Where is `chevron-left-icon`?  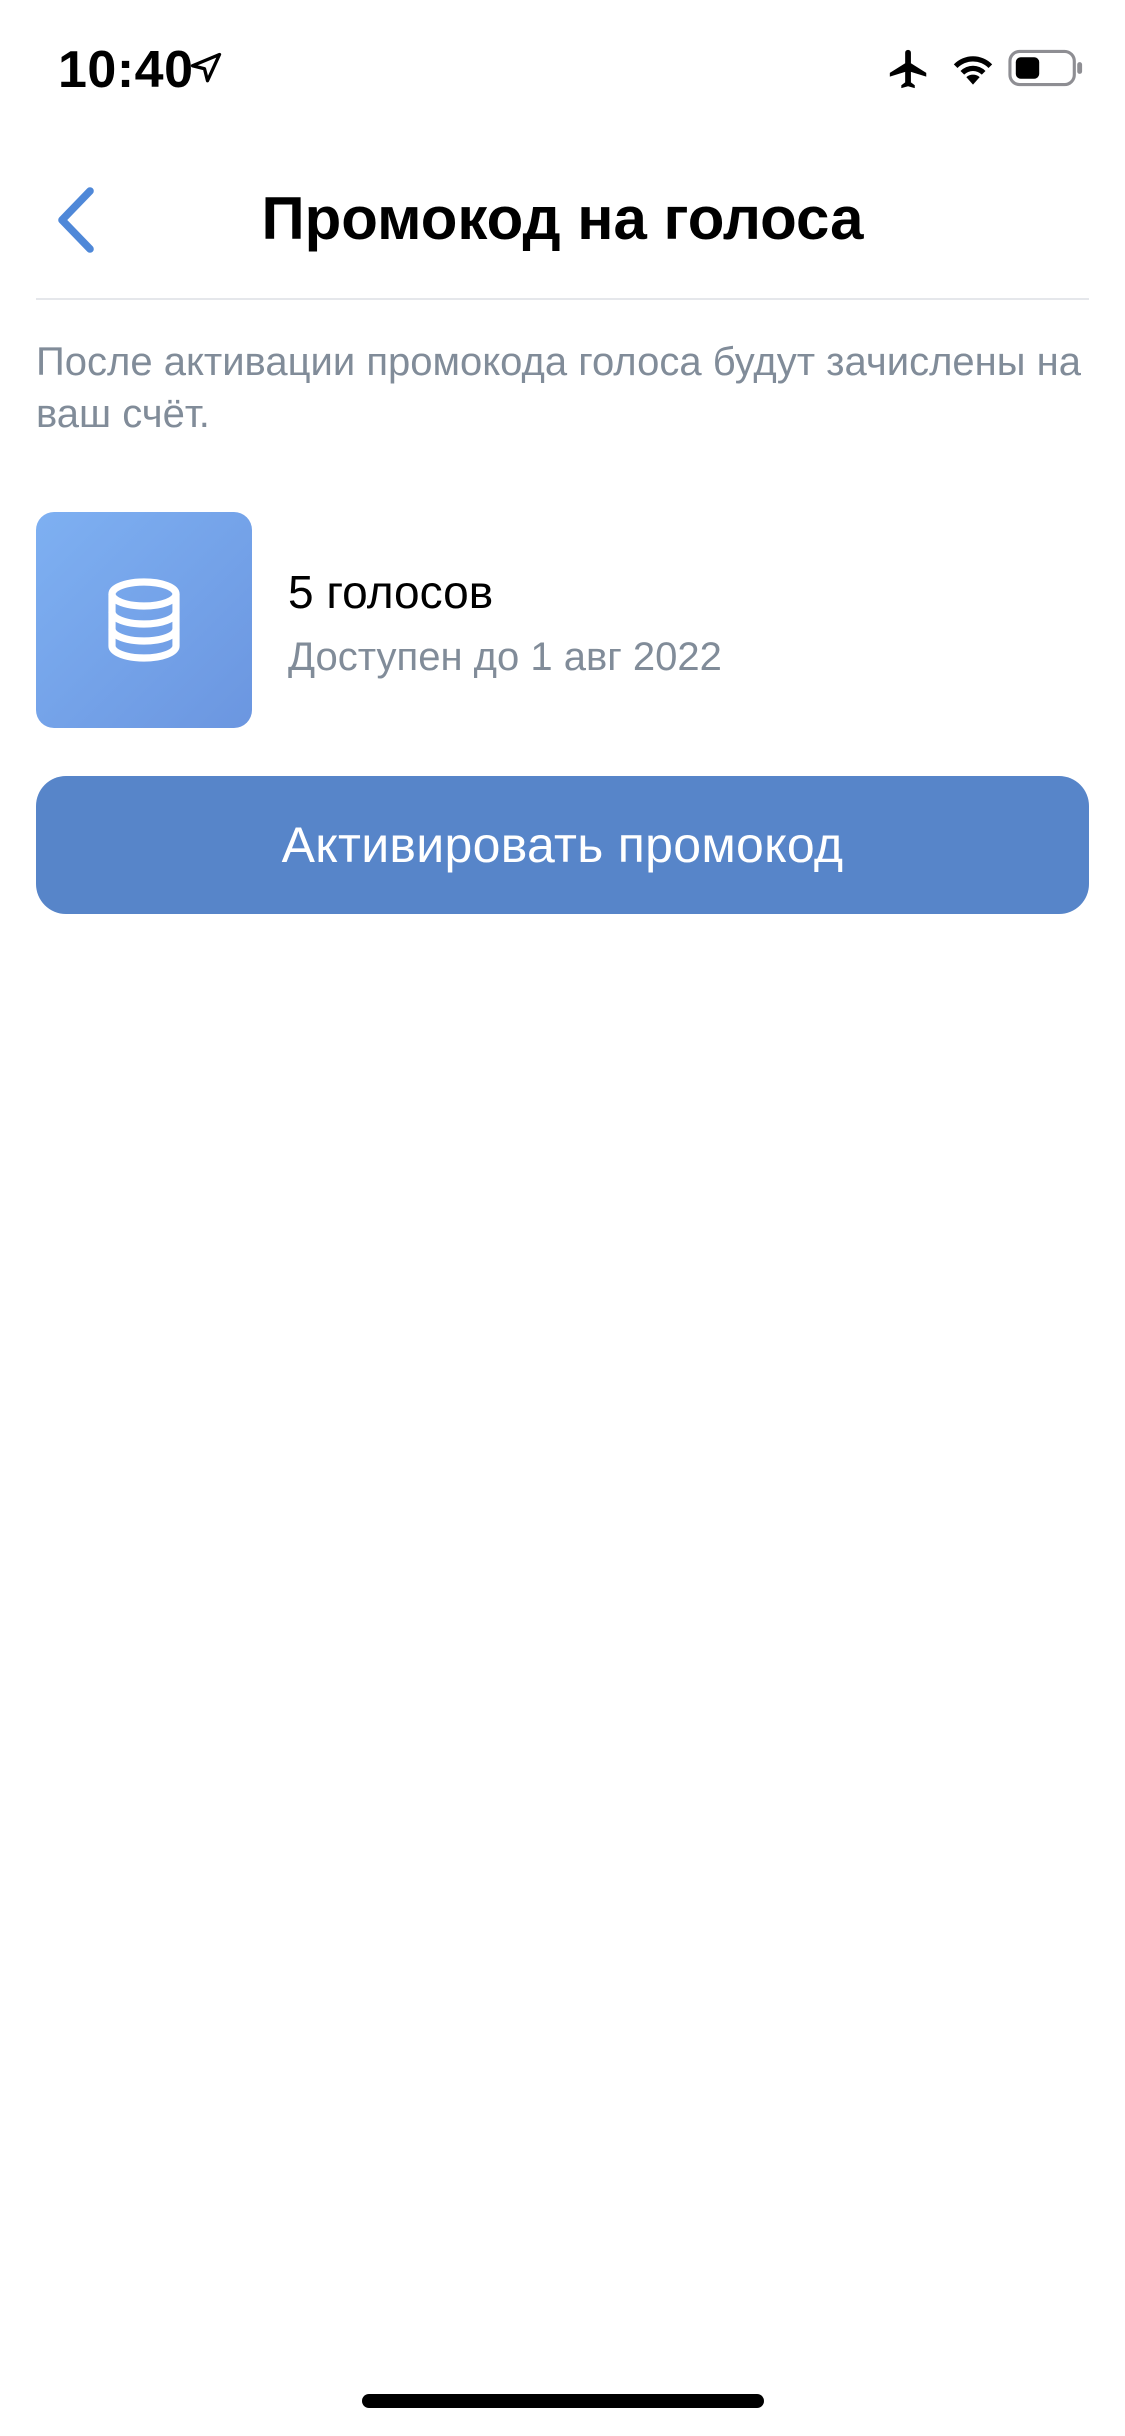 chevron-left-icon is located at coordinates (76, 220).